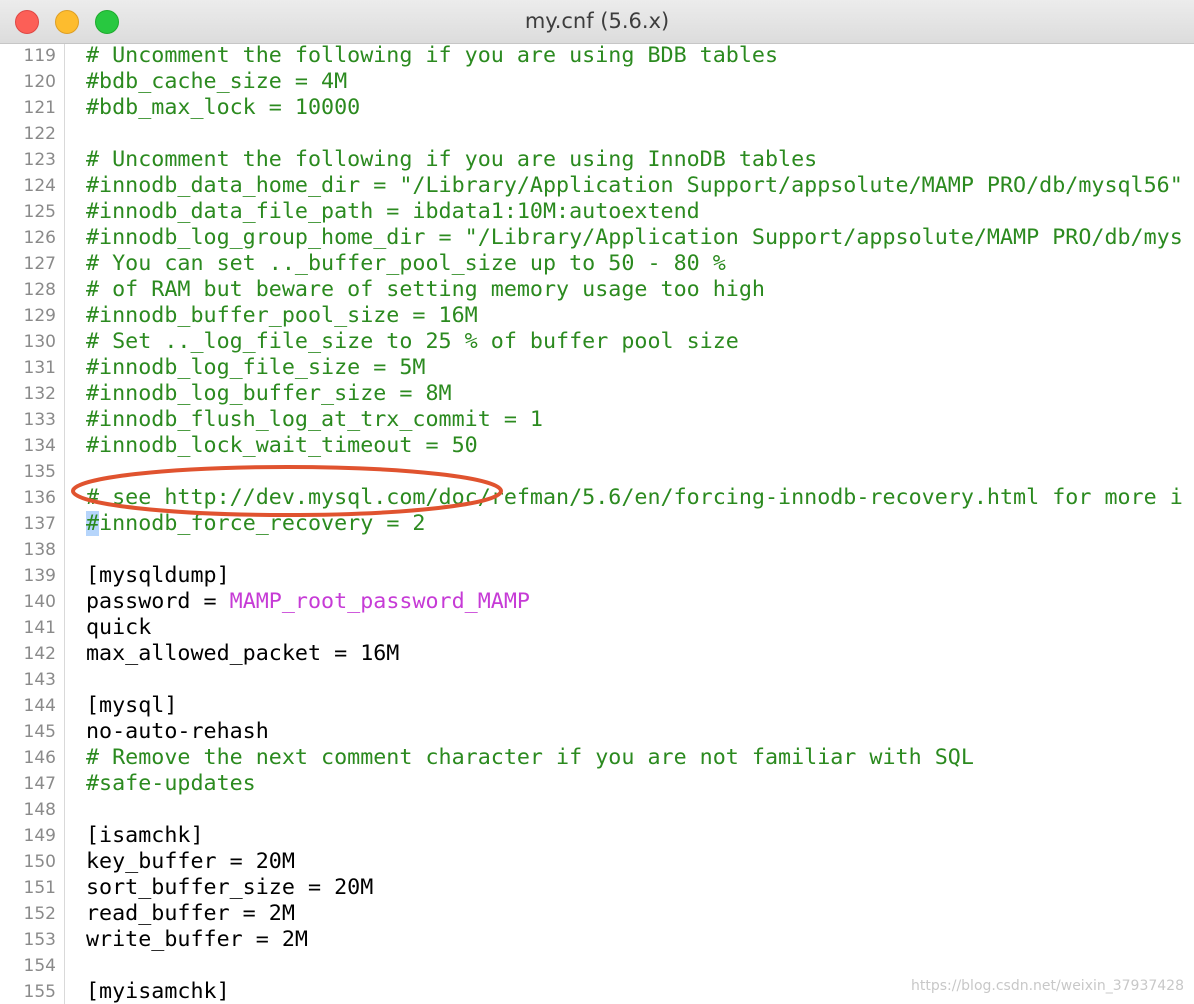 The image size is (1194, 1004). Describe the element at coordinates (39, 888) in the screenshot. I see `line-number: 151` at that location.